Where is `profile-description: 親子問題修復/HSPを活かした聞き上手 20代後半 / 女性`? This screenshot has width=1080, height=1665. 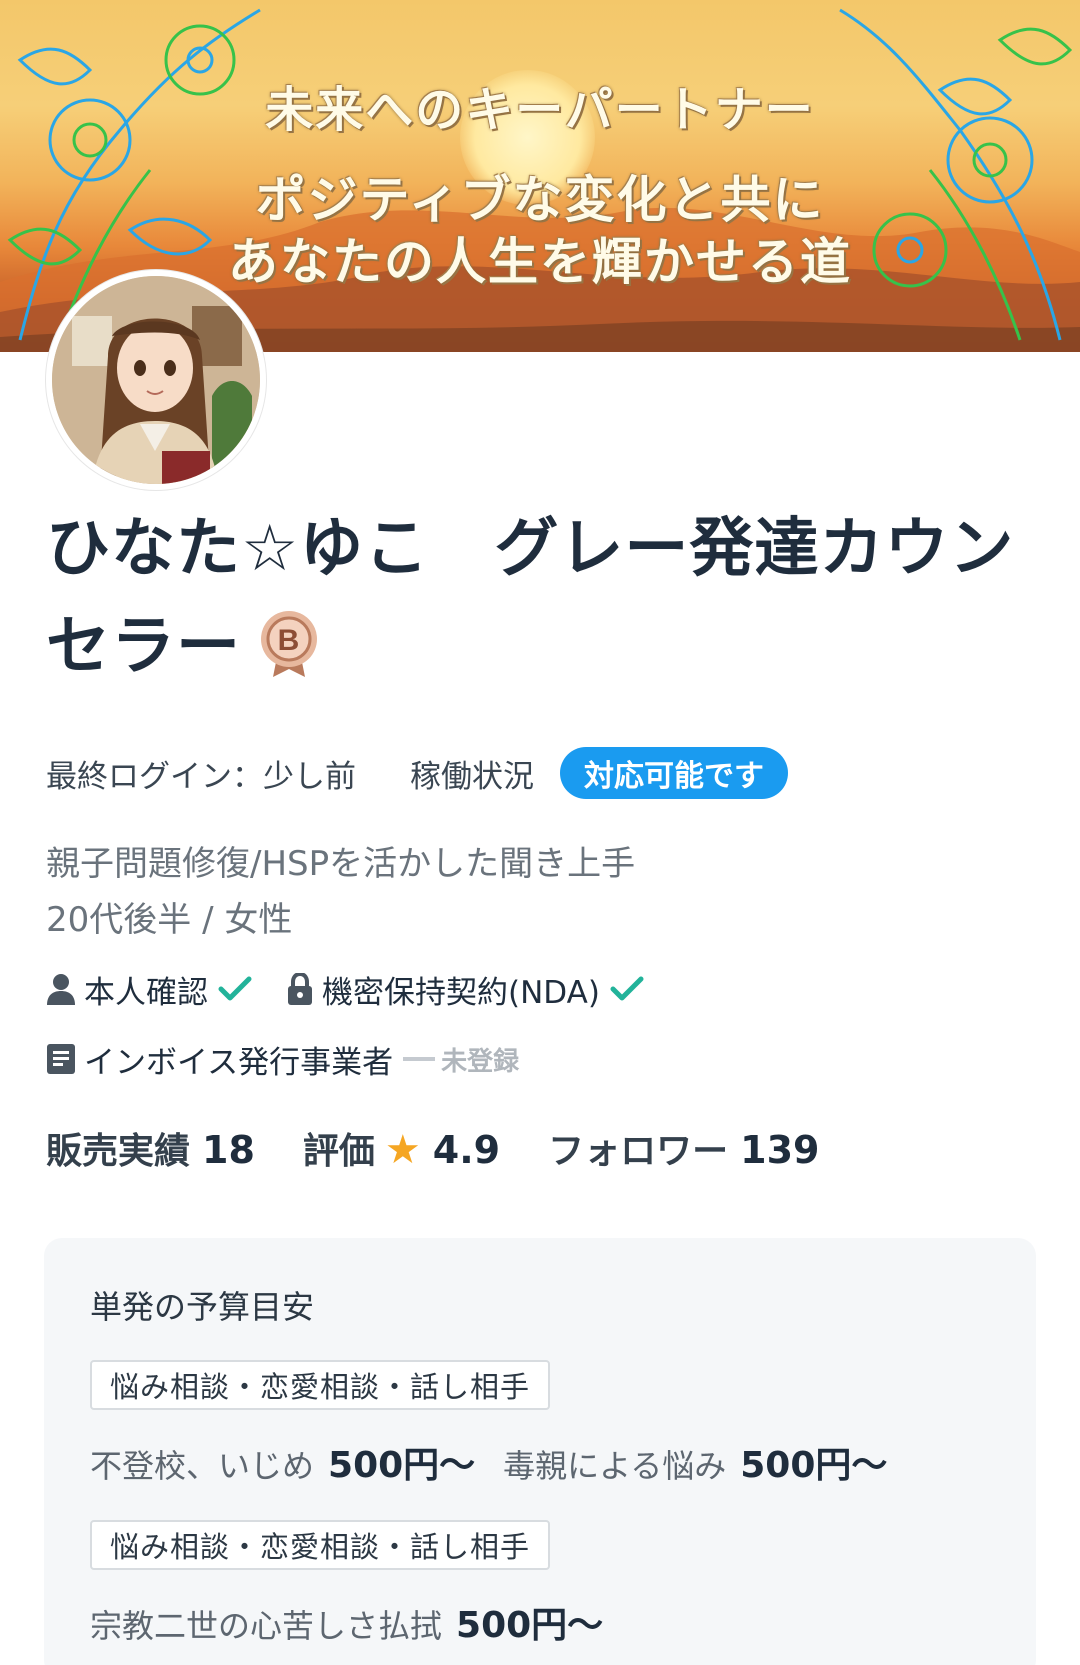
profile-description: 親子問題修復/HSPを活かした聞き上手 20代後半 / 女性 is located at coordinates (340, 892).